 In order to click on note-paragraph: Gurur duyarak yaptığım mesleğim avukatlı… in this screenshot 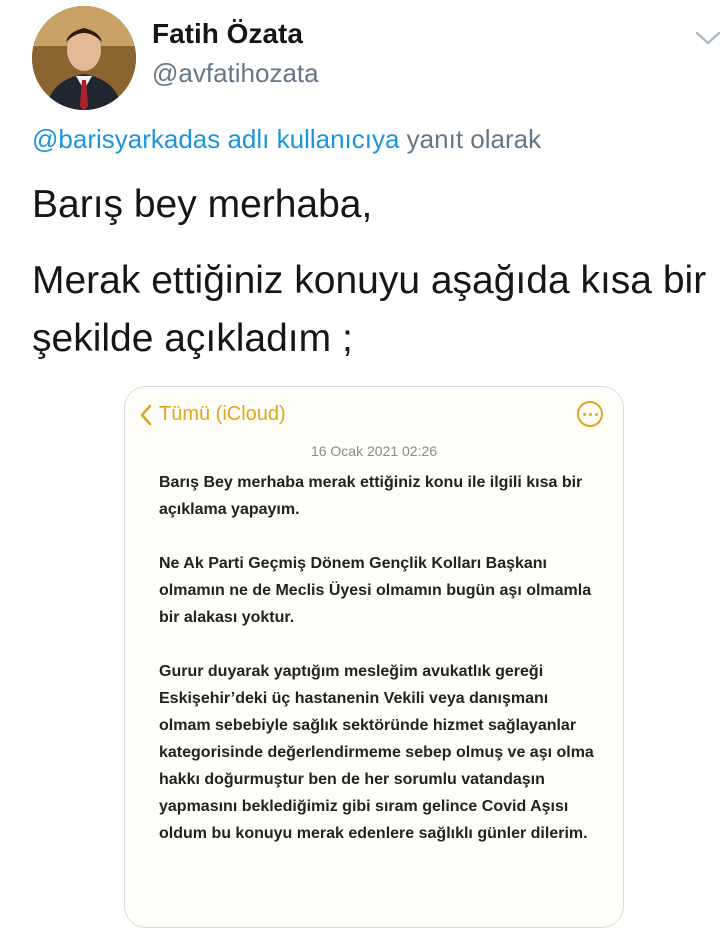, I will do `click(376, 752)`.